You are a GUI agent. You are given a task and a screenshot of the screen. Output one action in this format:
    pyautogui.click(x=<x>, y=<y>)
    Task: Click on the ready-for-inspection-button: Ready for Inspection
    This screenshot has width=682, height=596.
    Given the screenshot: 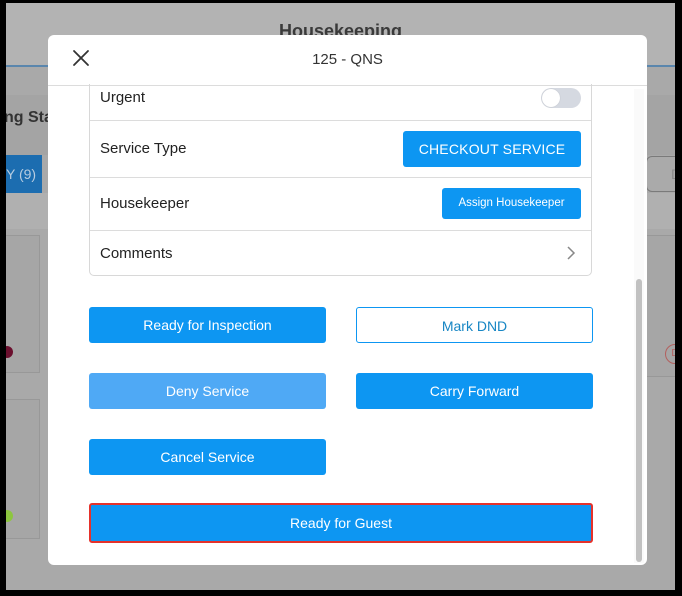 What is the action you would take?
    pyautogui.click(x=207, y=325)
    